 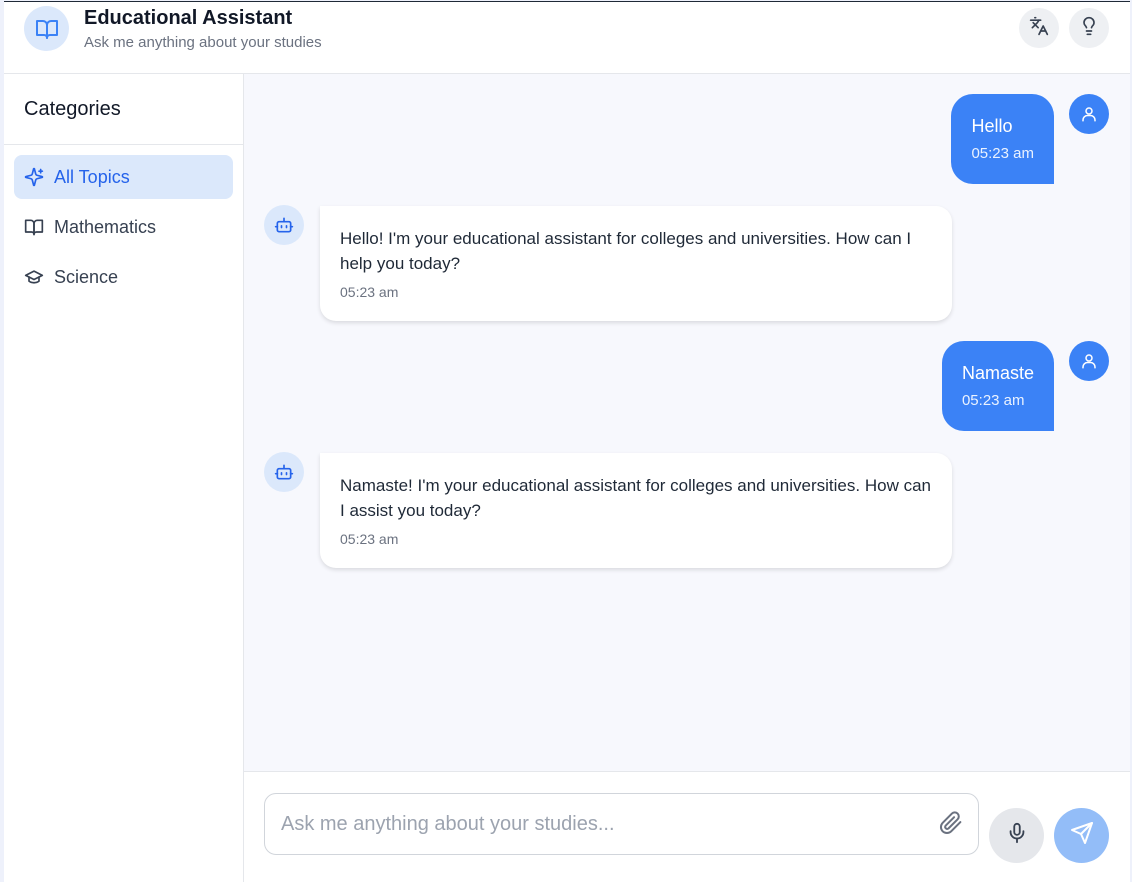 I want to click on microphone-icon, so click(x=1017, y=835).